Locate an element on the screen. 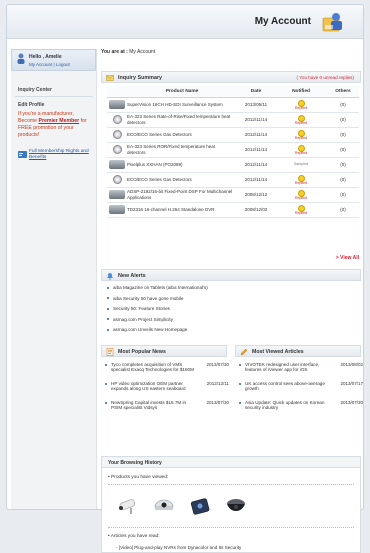 The height and width of the screenshot is (553, 370). page-title: My Account is located at coordinates (282, 21).